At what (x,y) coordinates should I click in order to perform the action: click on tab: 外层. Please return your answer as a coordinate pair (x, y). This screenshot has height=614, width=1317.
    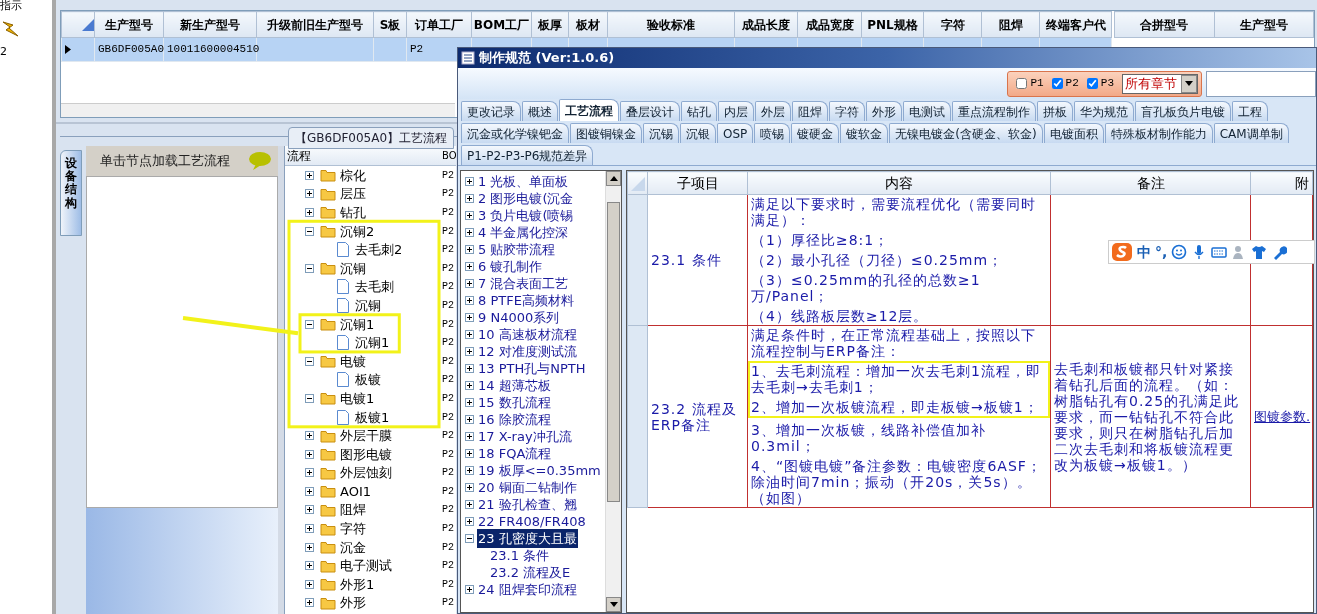
    Looking at the image, I should click on (773, 111).